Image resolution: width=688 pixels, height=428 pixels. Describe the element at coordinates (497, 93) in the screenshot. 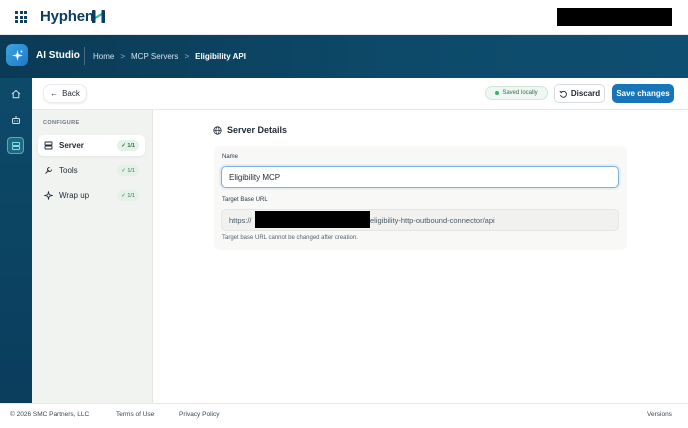

I see `status-dot-icon` at that location.